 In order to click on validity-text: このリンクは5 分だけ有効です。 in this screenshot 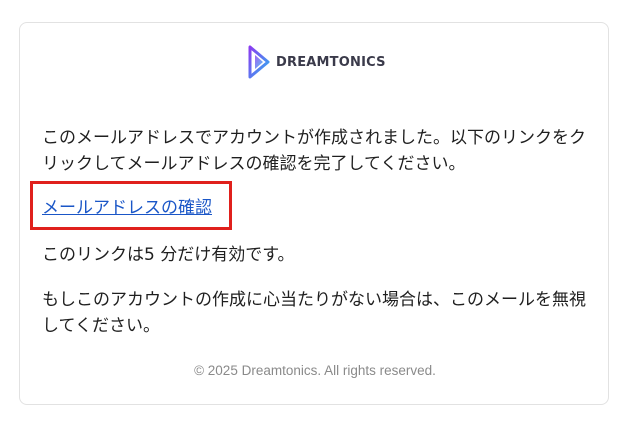, I will do `click(168, 255)`.